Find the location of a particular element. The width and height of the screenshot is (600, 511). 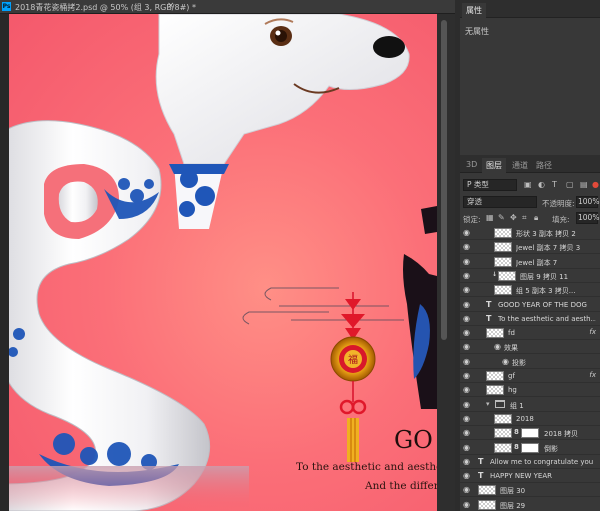

layer-filter-dropdown: P 类型 is located at coordinates (490, 185).